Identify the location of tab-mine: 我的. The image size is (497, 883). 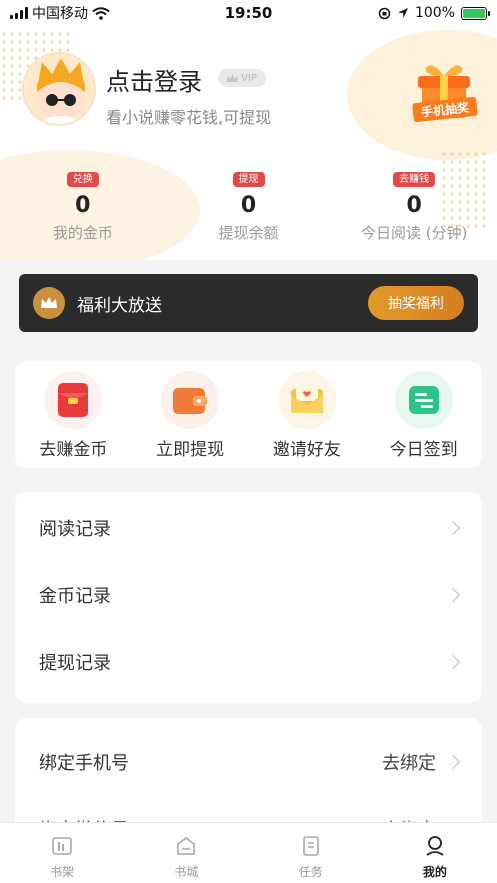
(435, 853).